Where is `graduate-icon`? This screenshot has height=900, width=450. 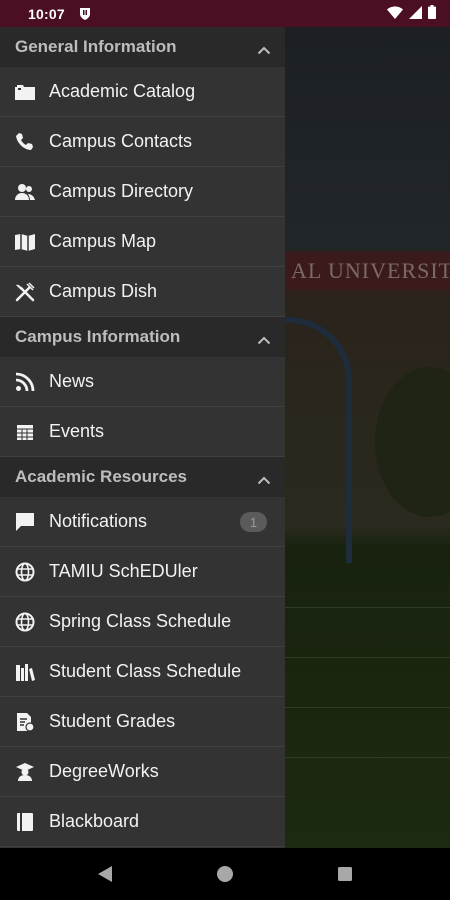 graduate-icon is located at coordinates (24, 772).